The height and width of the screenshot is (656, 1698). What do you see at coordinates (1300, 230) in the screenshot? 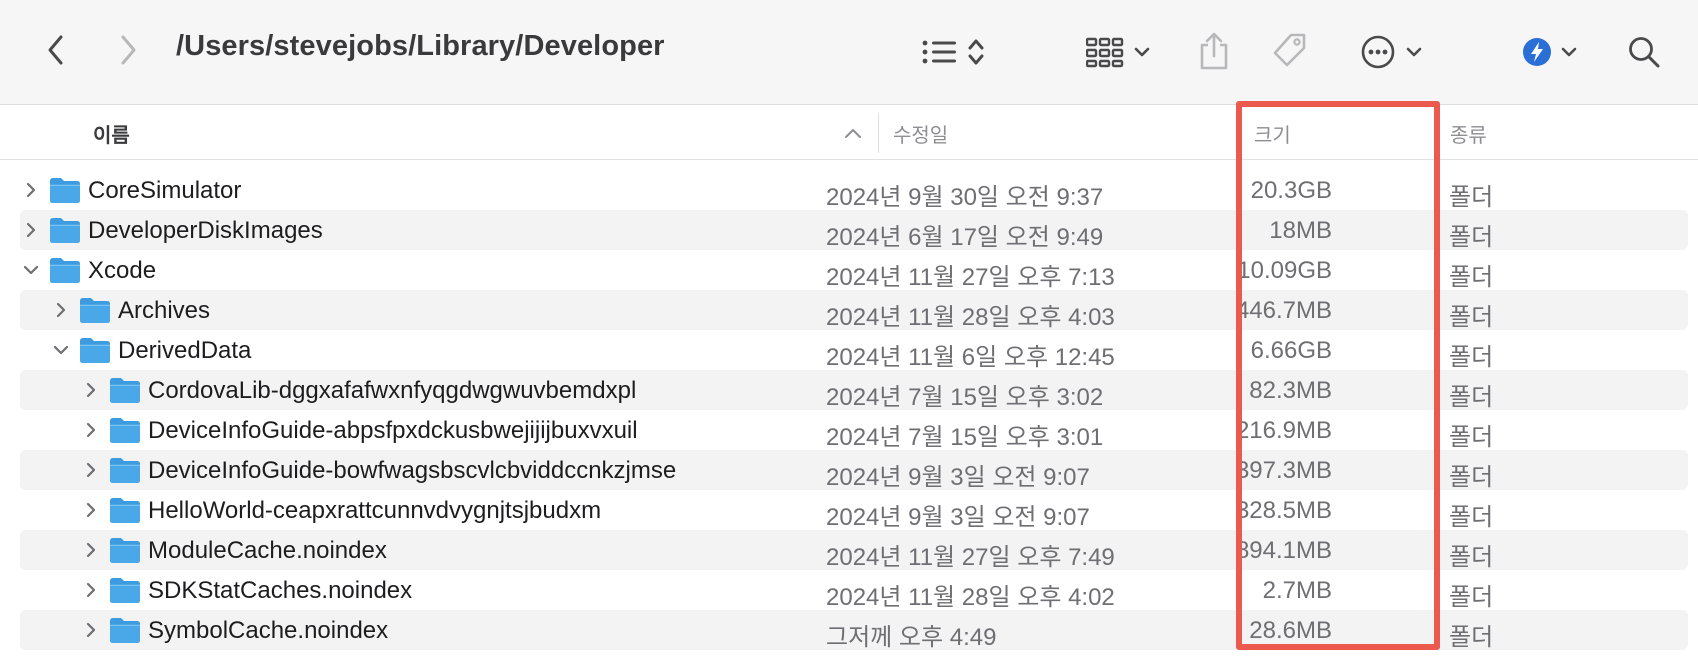
I see `file-size: 18MB` at bounding box center [1300, 230].